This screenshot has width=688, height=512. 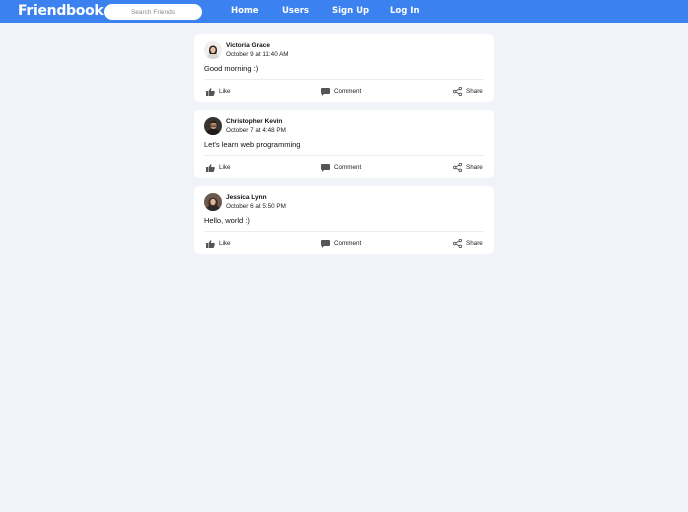 I want to click on nav-log-in: Log In, so click(x=405, y=11).